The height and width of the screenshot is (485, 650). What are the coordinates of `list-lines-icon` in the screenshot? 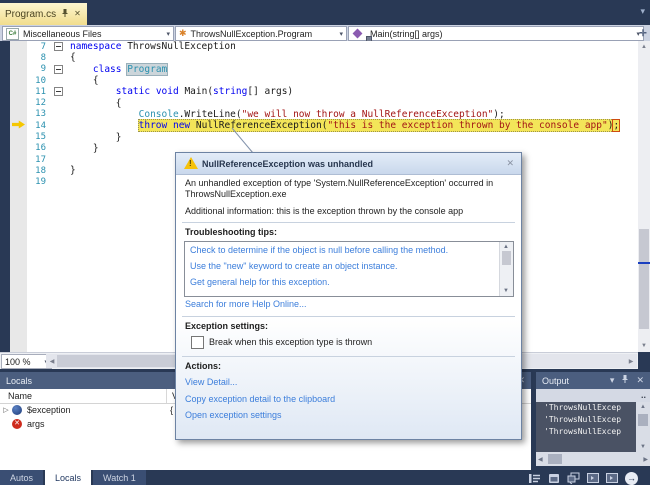 It's located at (534, 478).